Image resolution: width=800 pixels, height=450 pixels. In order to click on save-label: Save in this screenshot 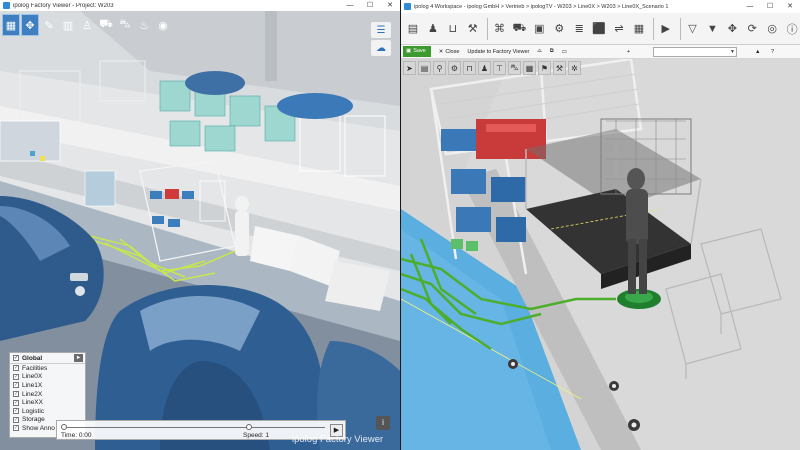, I will do `click(419, 51)`.